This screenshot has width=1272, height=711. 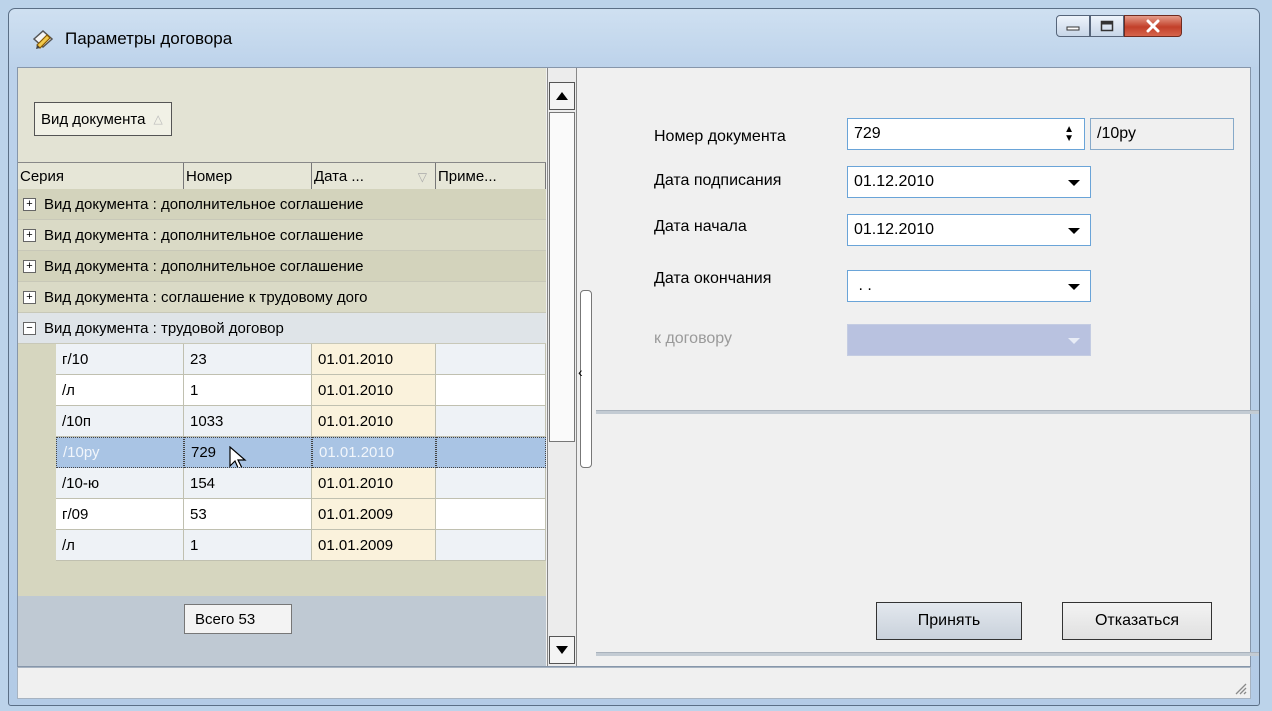 What do you see at coordinates (120, 359) in the screenshot?
I see `cell-seria: г/10` at bounding box center [120, 359].